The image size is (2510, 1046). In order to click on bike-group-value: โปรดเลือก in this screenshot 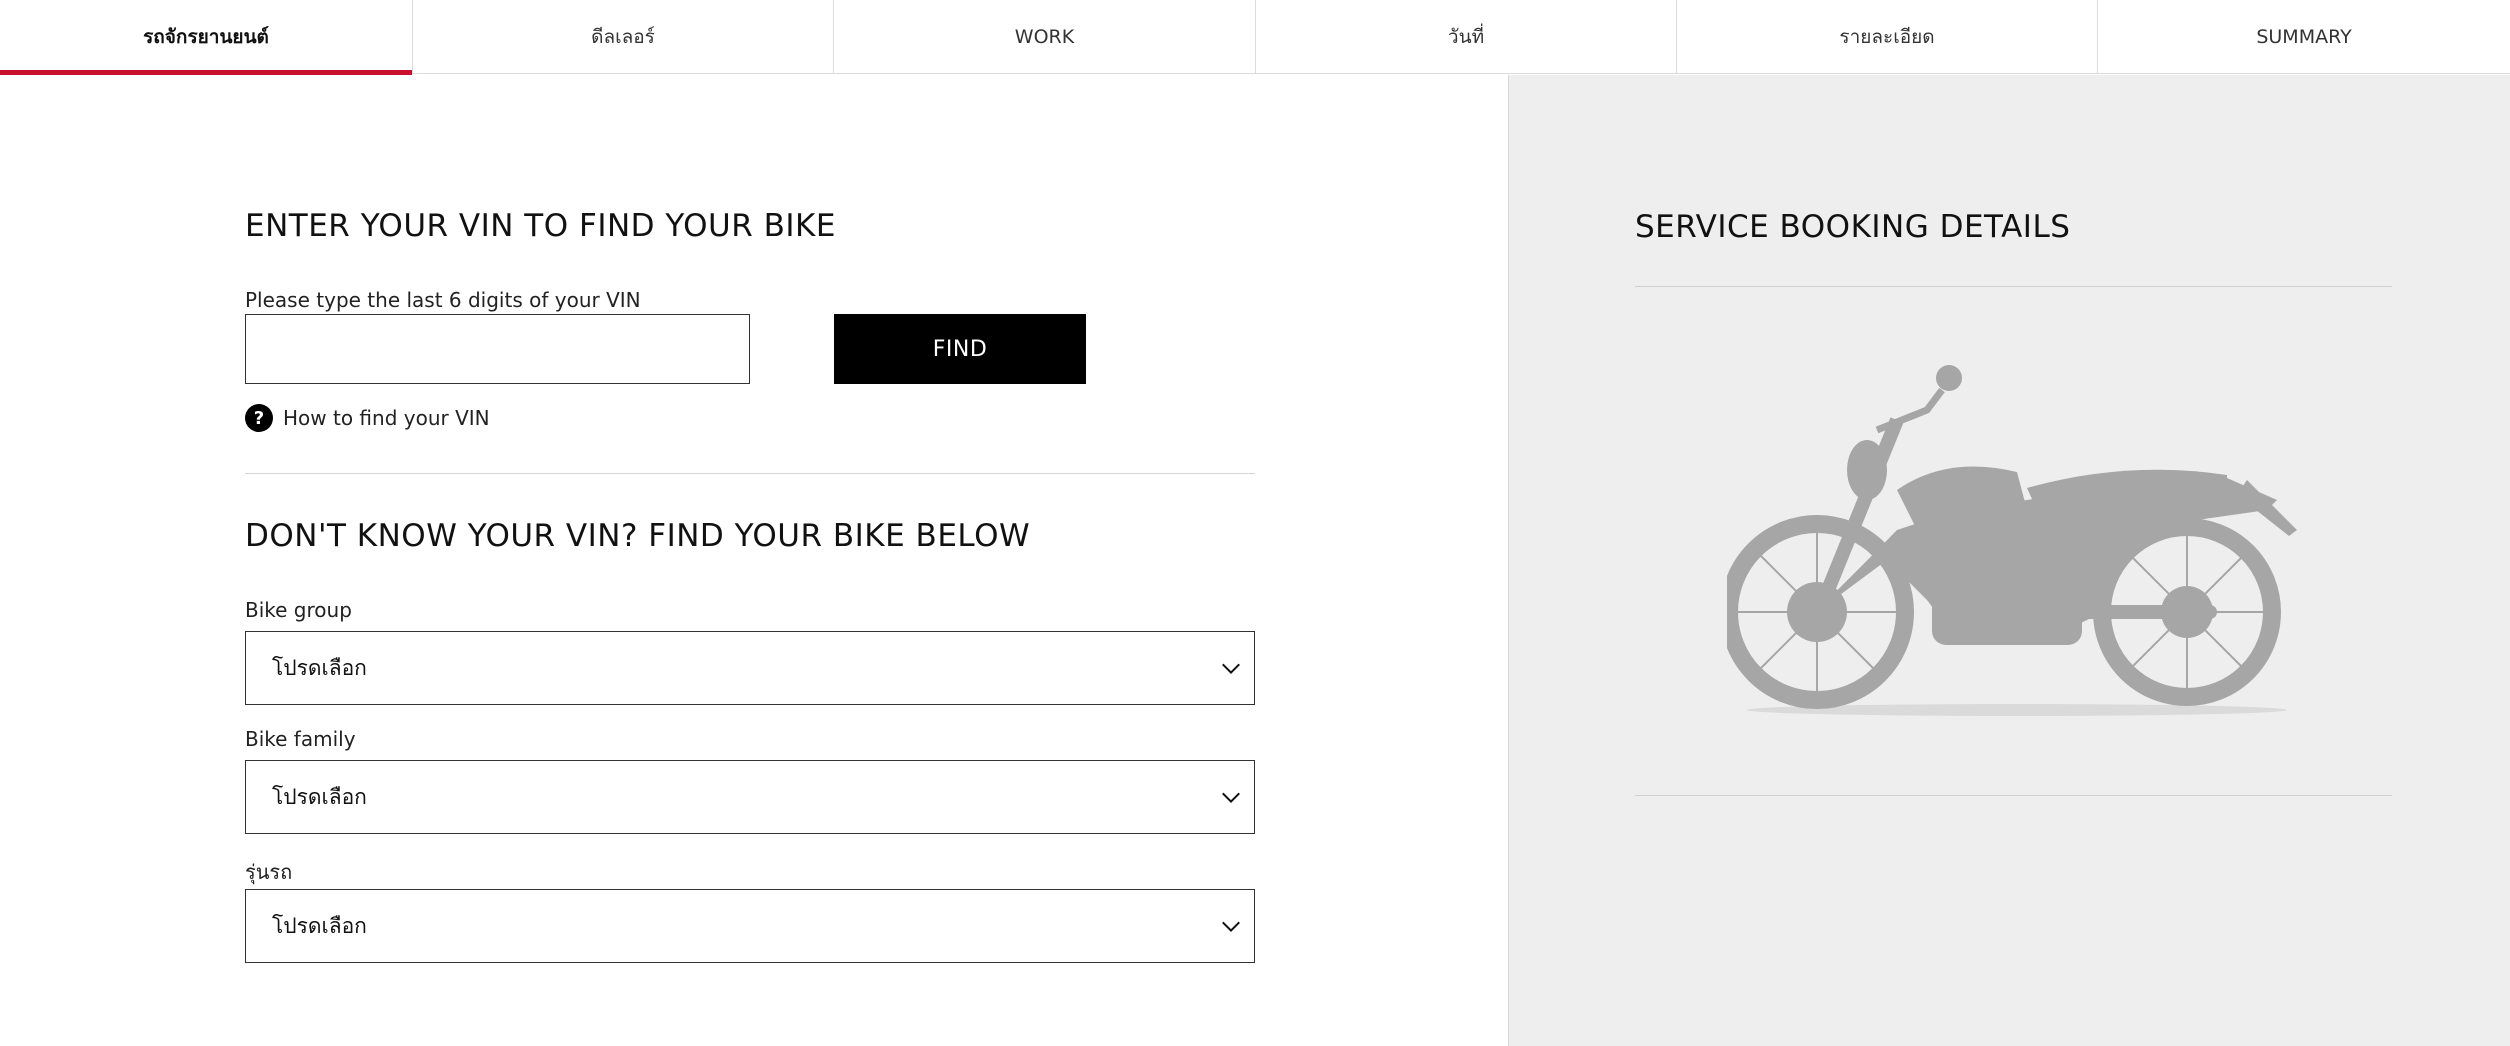, I will do `click(319, 667)`.